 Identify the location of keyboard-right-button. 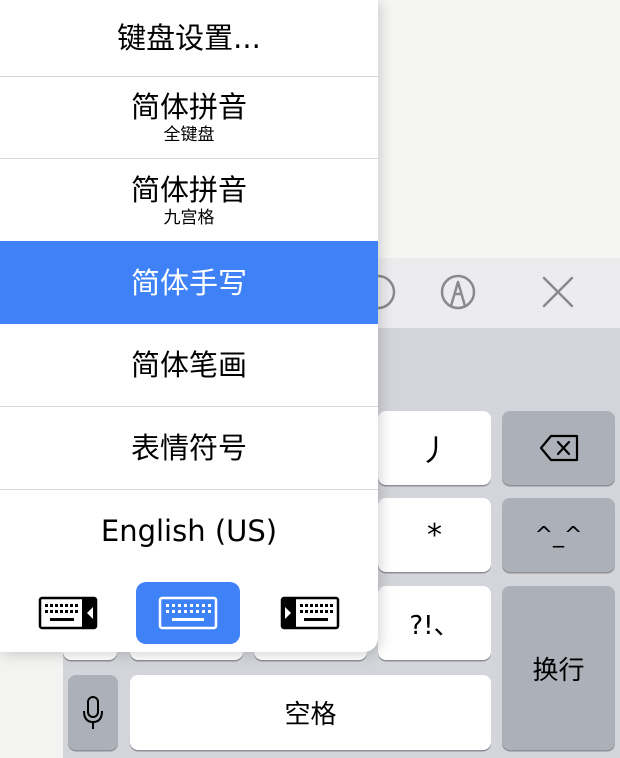
(310, 613).